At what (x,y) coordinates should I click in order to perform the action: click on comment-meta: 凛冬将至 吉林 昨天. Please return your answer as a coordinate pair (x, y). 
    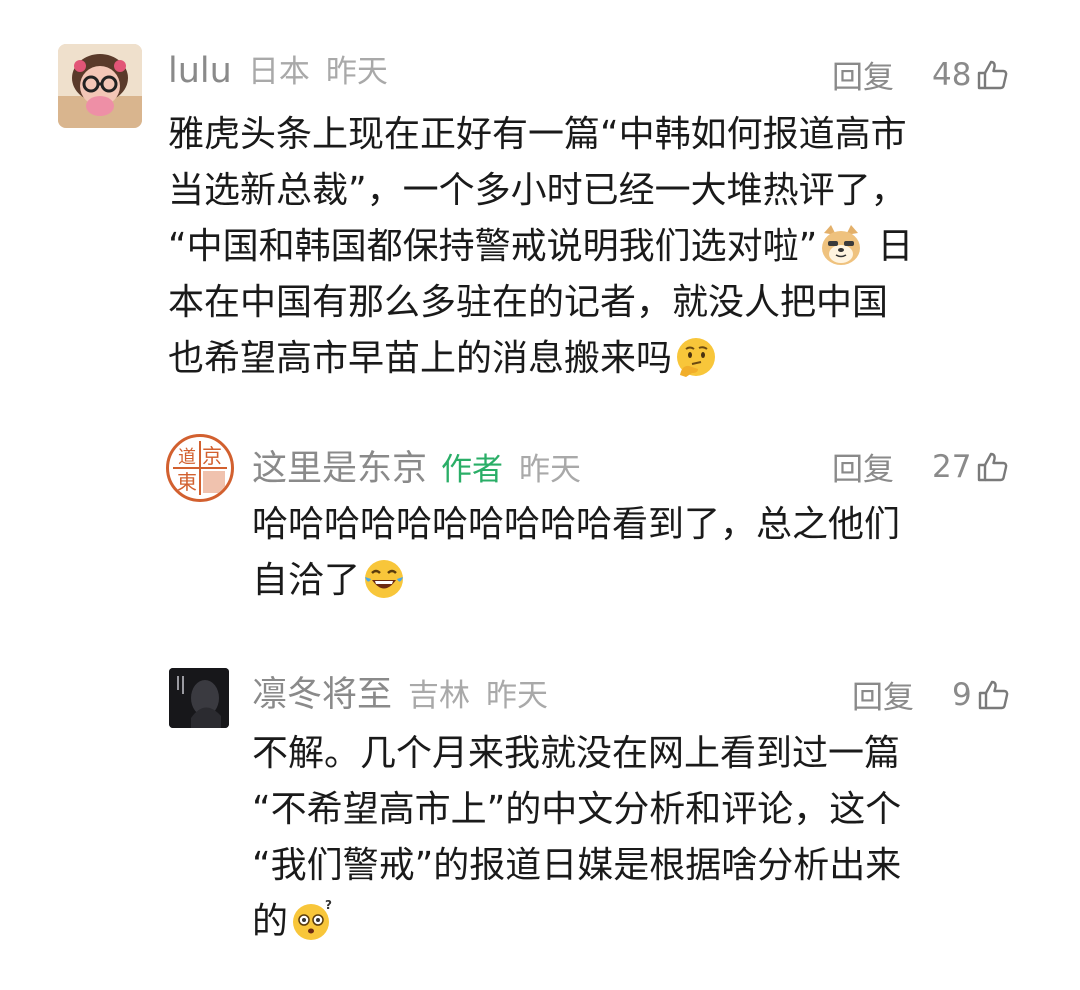
    Looking at the image, I should click on (400, 691).